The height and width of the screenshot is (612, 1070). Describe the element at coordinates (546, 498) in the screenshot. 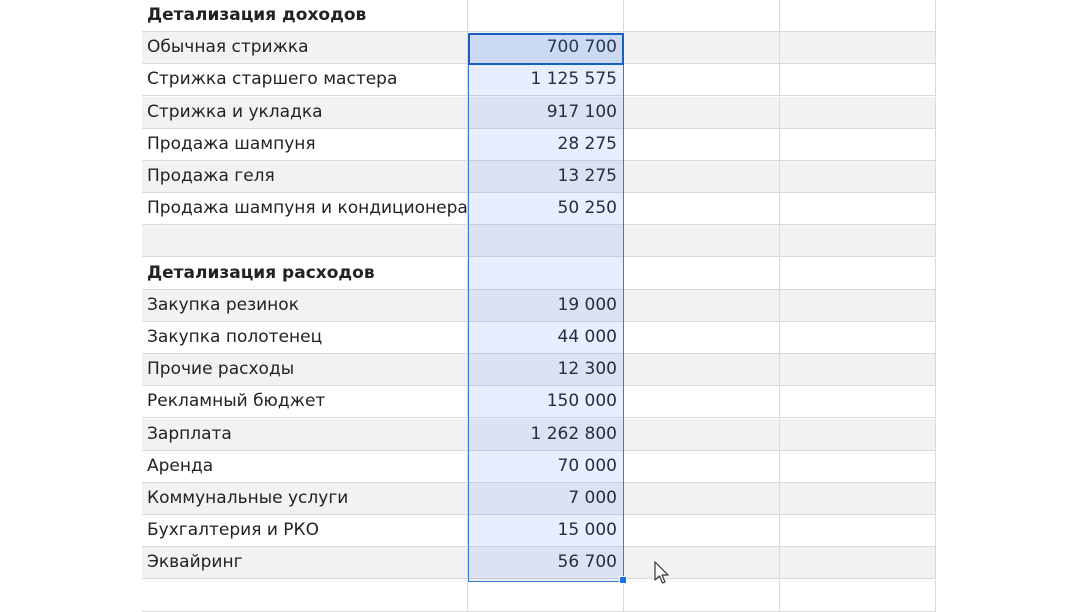

I see `amount-cell: 7 000` at that location.